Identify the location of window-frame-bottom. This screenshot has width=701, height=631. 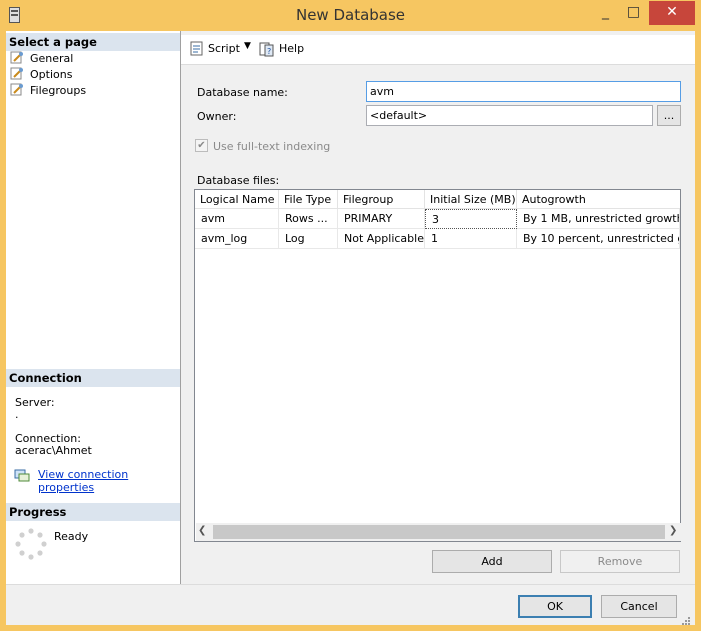
(350, 628).